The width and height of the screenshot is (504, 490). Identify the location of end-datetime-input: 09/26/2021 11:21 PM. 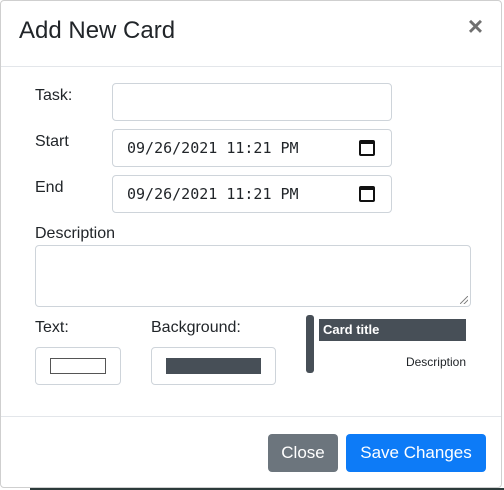
(252, 194).